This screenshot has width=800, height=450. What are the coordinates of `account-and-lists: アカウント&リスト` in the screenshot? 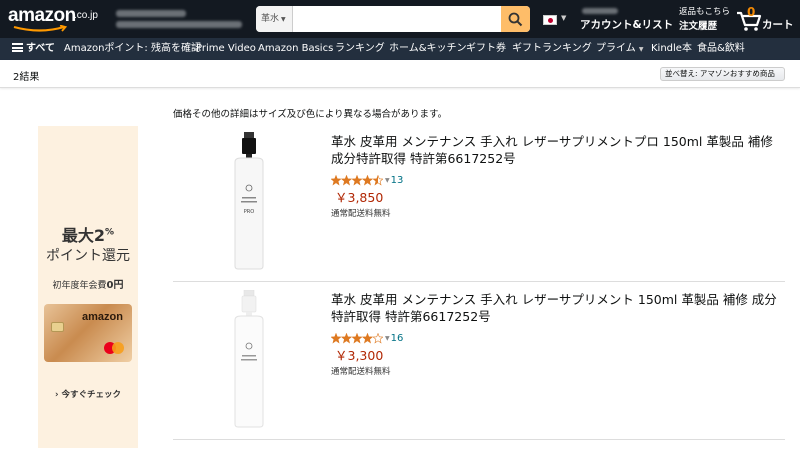 It's located at (627, 19).